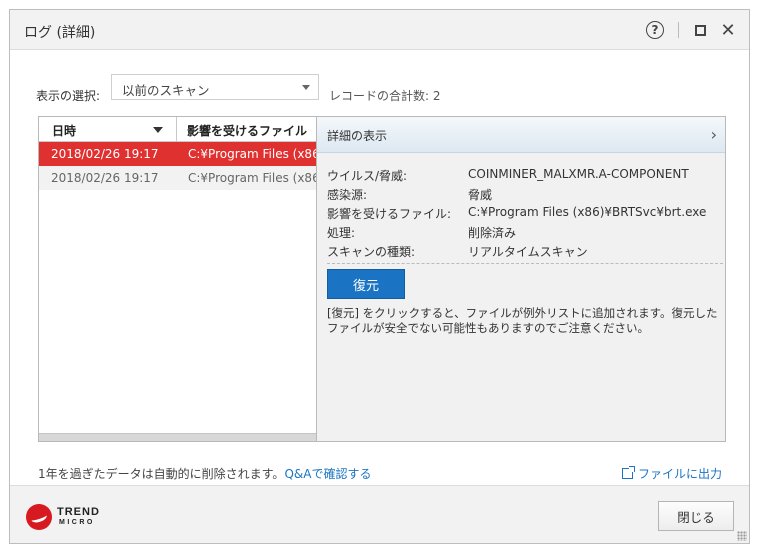 Image resolution: width=760 pixels, height=555 pixels. I want to click on column-divider, so click(176, 129).